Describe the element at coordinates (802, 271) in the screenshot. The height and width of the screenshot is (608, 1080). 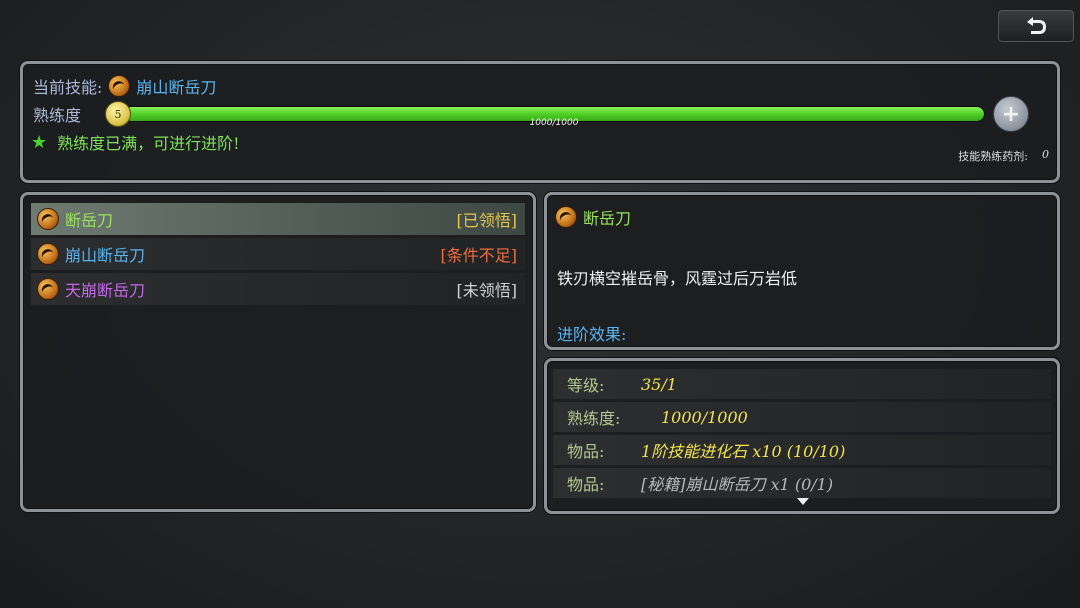
I see `skill-detail-panel: 断岳刀 铁刃横空摧岳骨，风霆过后万岩低 进阶效果:` at that location.